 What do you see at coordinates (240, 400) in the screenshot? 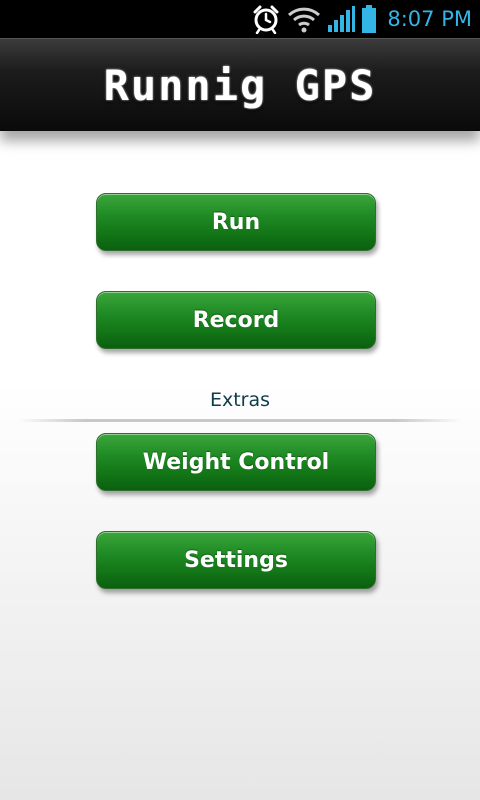
I see `extras-section-label: Extras` at bounding box center [240, 400].